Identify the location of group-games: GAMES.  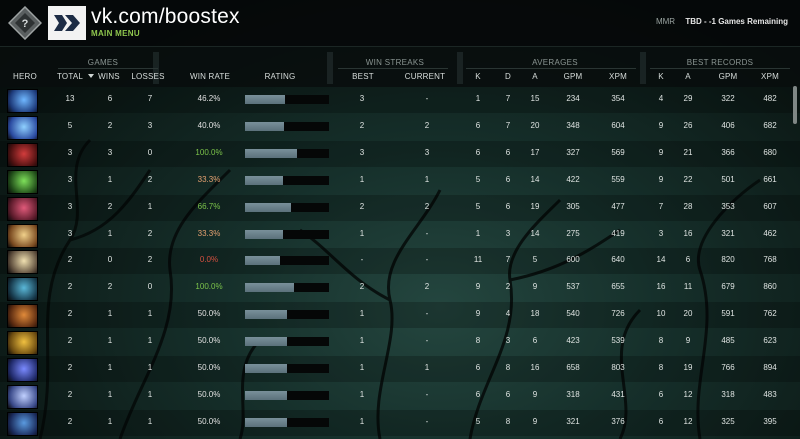
(103, 62).